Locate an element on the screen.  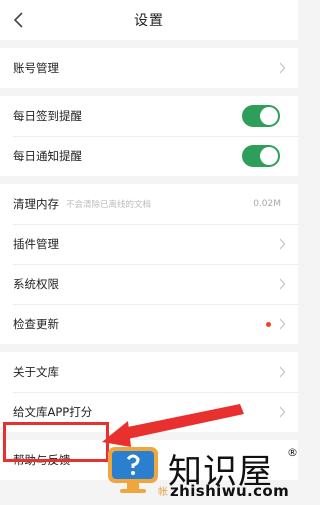
watermark-partial-text: 帐 is located at coordinates (163, 492).